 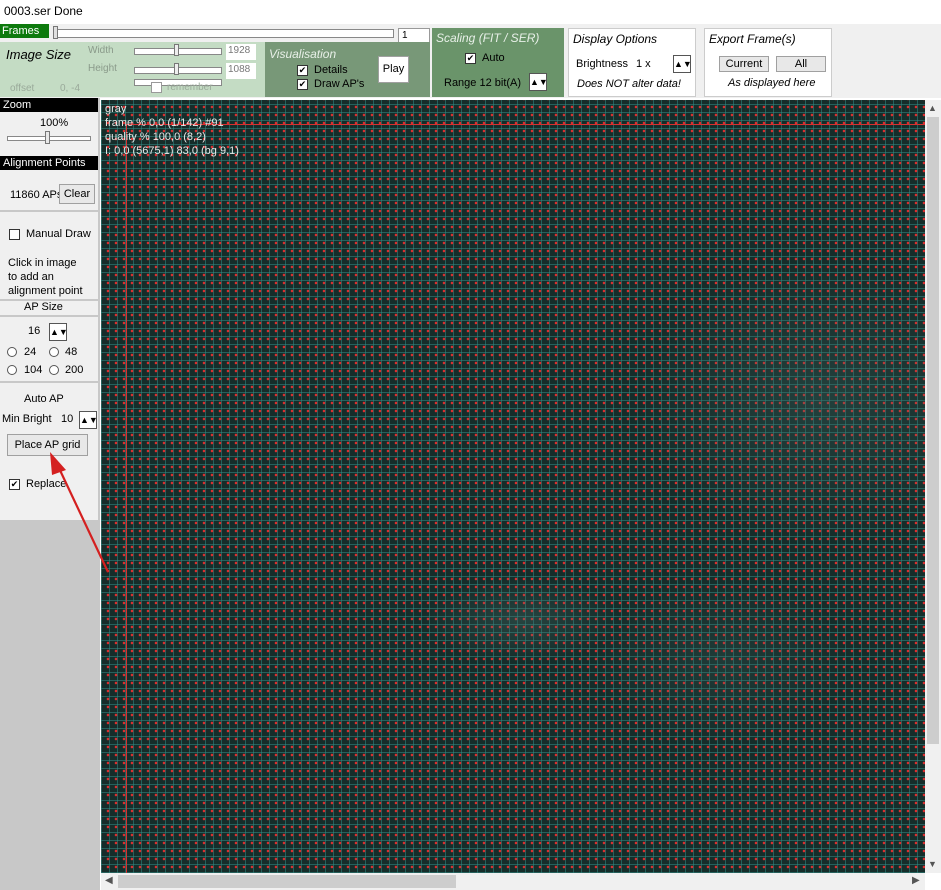 I want to click on vertical-scrollbar: ▲ ▼, so click(x=933, y=486).